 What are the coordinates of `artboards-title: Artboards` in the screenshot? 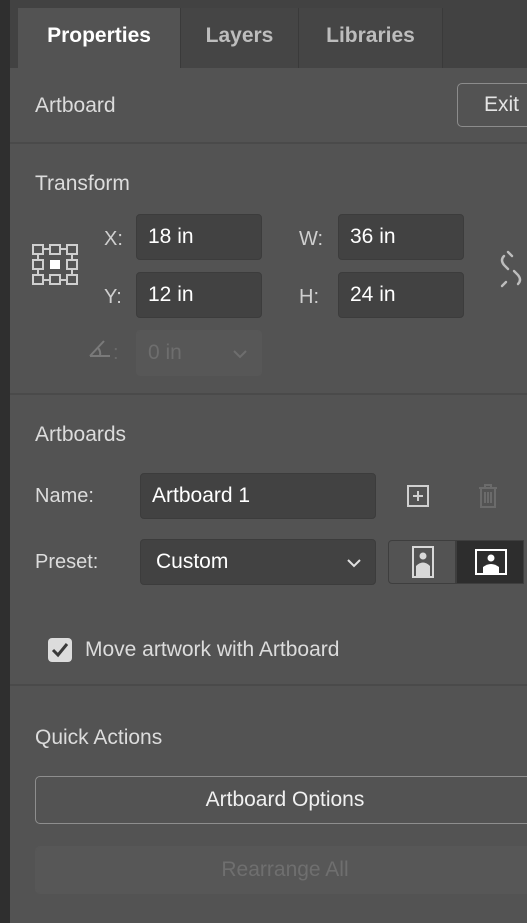 It's located at (81, 434).